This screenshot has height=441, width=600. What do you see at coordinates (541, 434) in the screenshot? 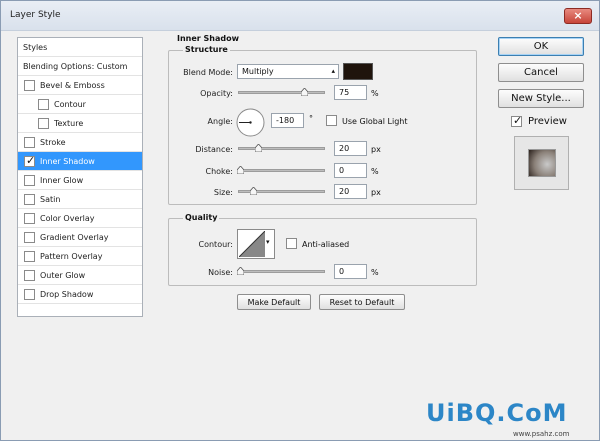
I see `watermark-url: www.psahz.com` at bounding box center [541, 434].